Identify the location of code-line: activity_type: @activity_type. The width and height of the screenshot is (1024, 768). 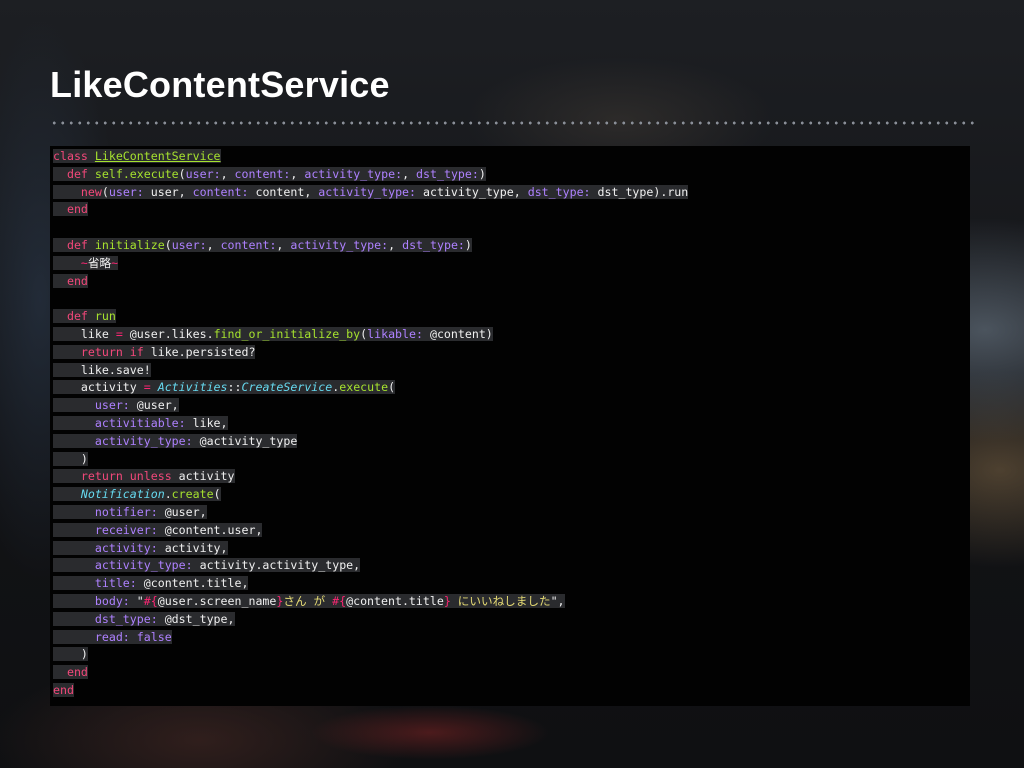
(370, 442).